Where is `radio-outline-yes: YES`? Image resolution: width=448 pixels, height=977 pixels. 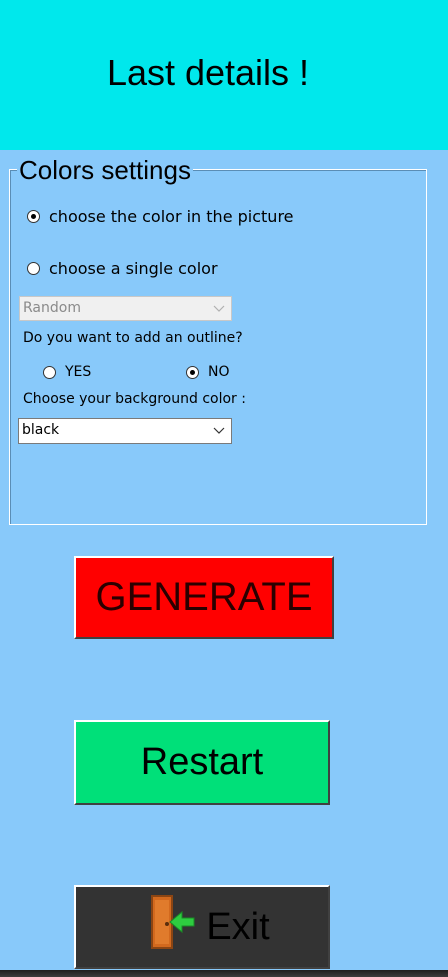
radio-outline-yes: YES is located at coordinates (67, 372).